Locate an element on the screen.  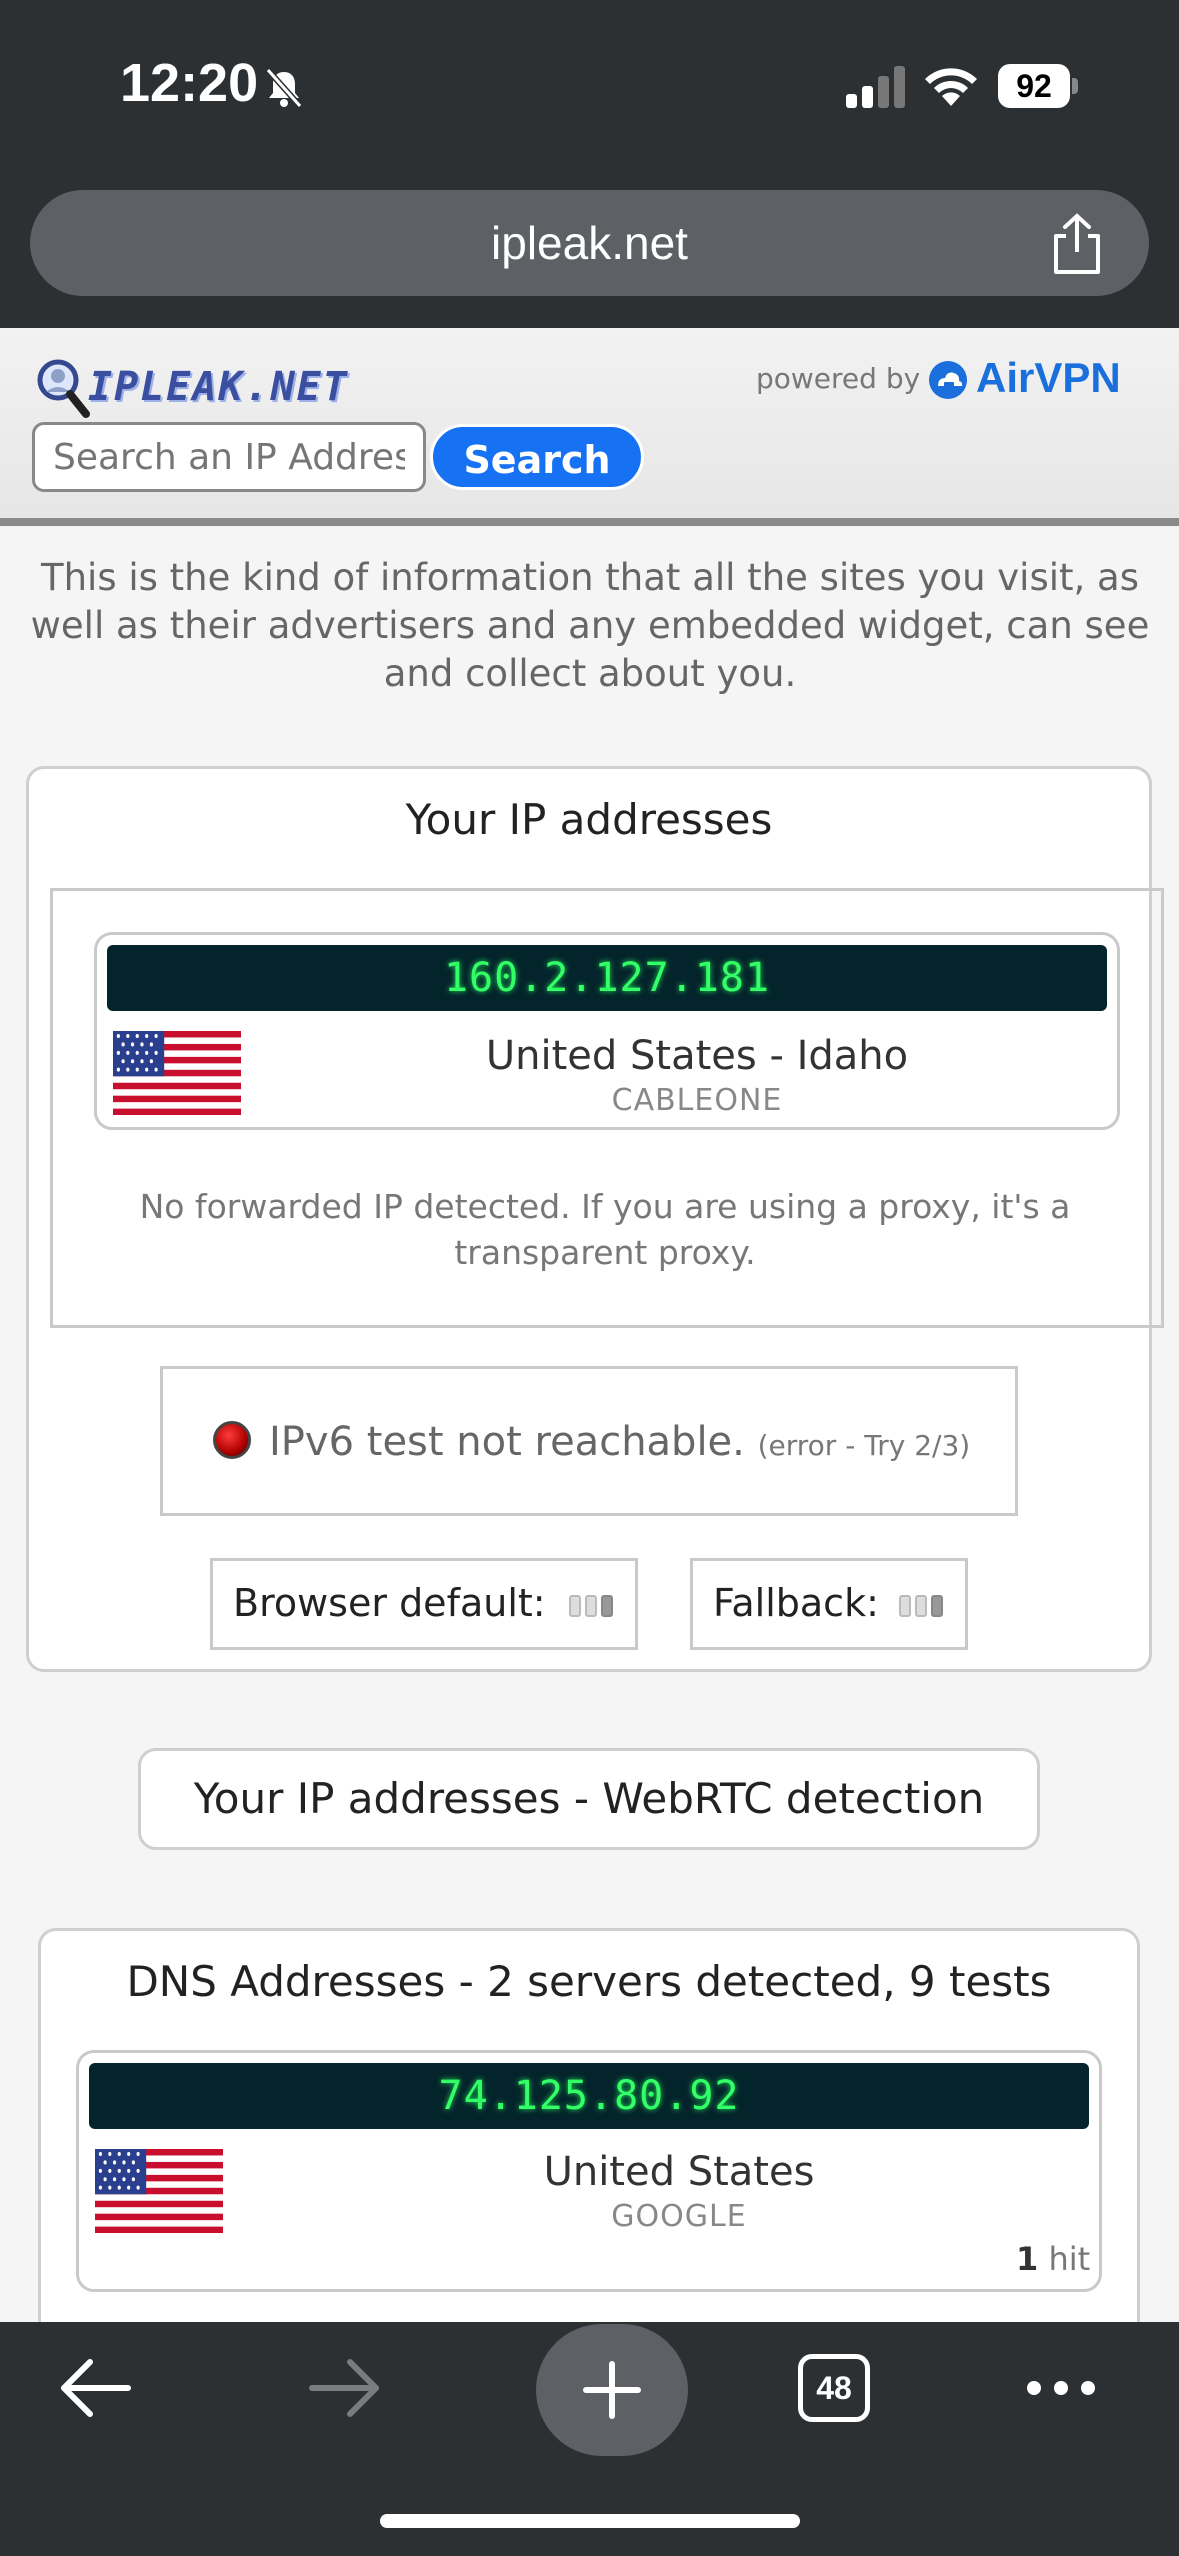
home-indicator is located at coordinates (590, 2521).